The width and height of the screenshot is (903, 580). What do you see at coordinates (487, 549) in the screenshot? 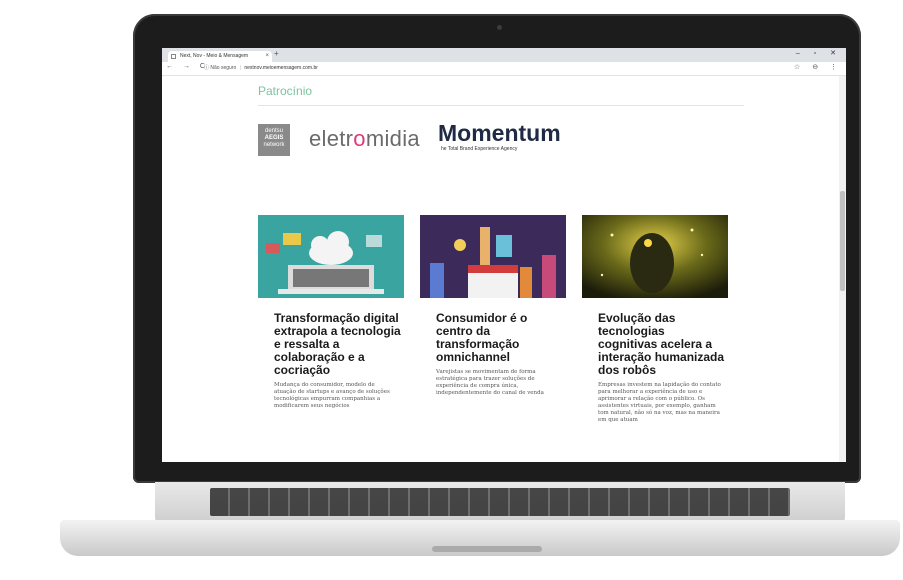
I see `laptop-notch` at bounding box center [487, 549].